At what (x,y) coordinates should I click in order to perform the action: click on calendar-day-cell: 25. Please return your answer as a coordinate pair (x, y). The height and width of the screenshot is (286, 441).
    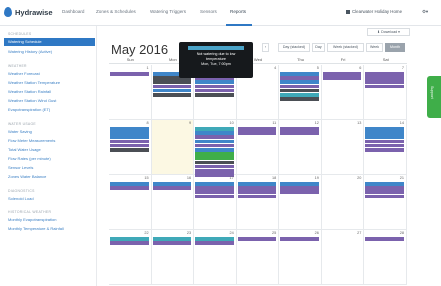
    Looking at the image, I should click on (258, 257).